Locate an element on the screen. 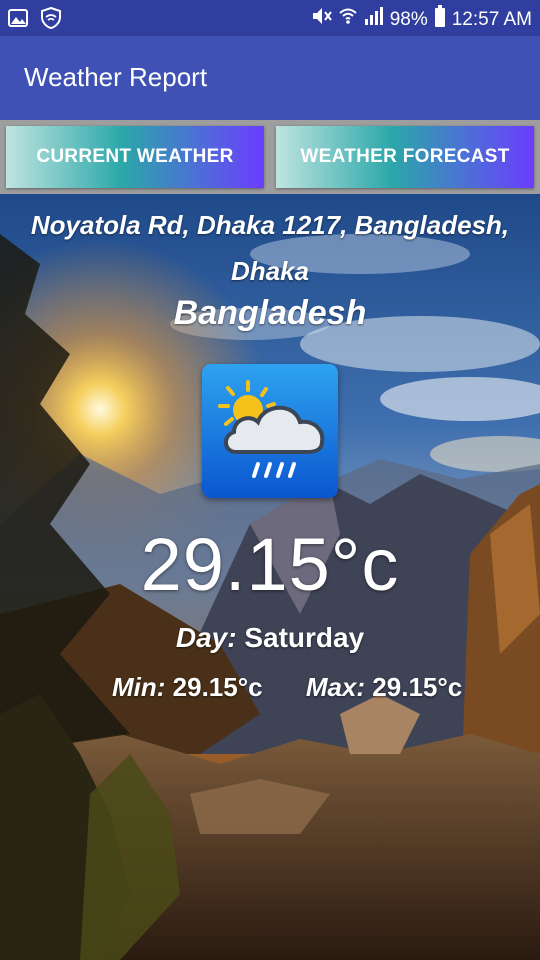 Image resolution: width=540 pixels, height=960 pixels. wifi-icon is located at coordinates (348, 20).